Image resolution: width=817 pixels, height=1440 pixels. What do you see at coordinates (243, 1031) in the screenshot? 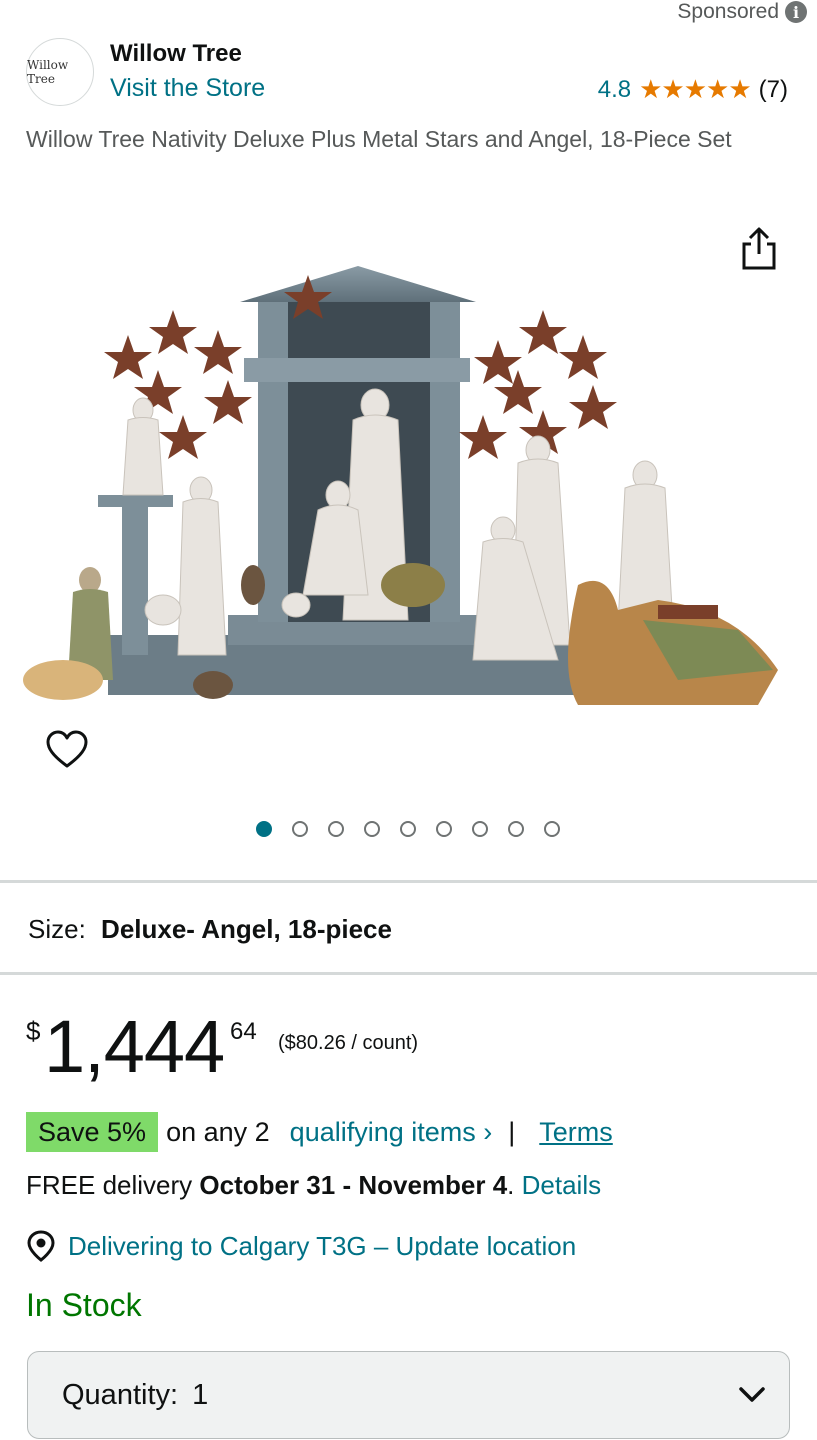
I see `price-fraction: 64` at bounding box center [243, 1031].